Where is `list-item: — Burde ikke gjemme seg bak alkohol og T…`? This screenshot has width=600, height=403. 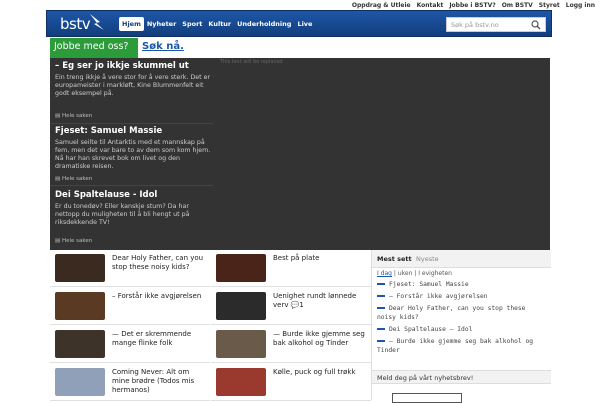 list-item: — Burde ikke gjemme seg bak alkohol og T… is located at coordinates (462, 346).